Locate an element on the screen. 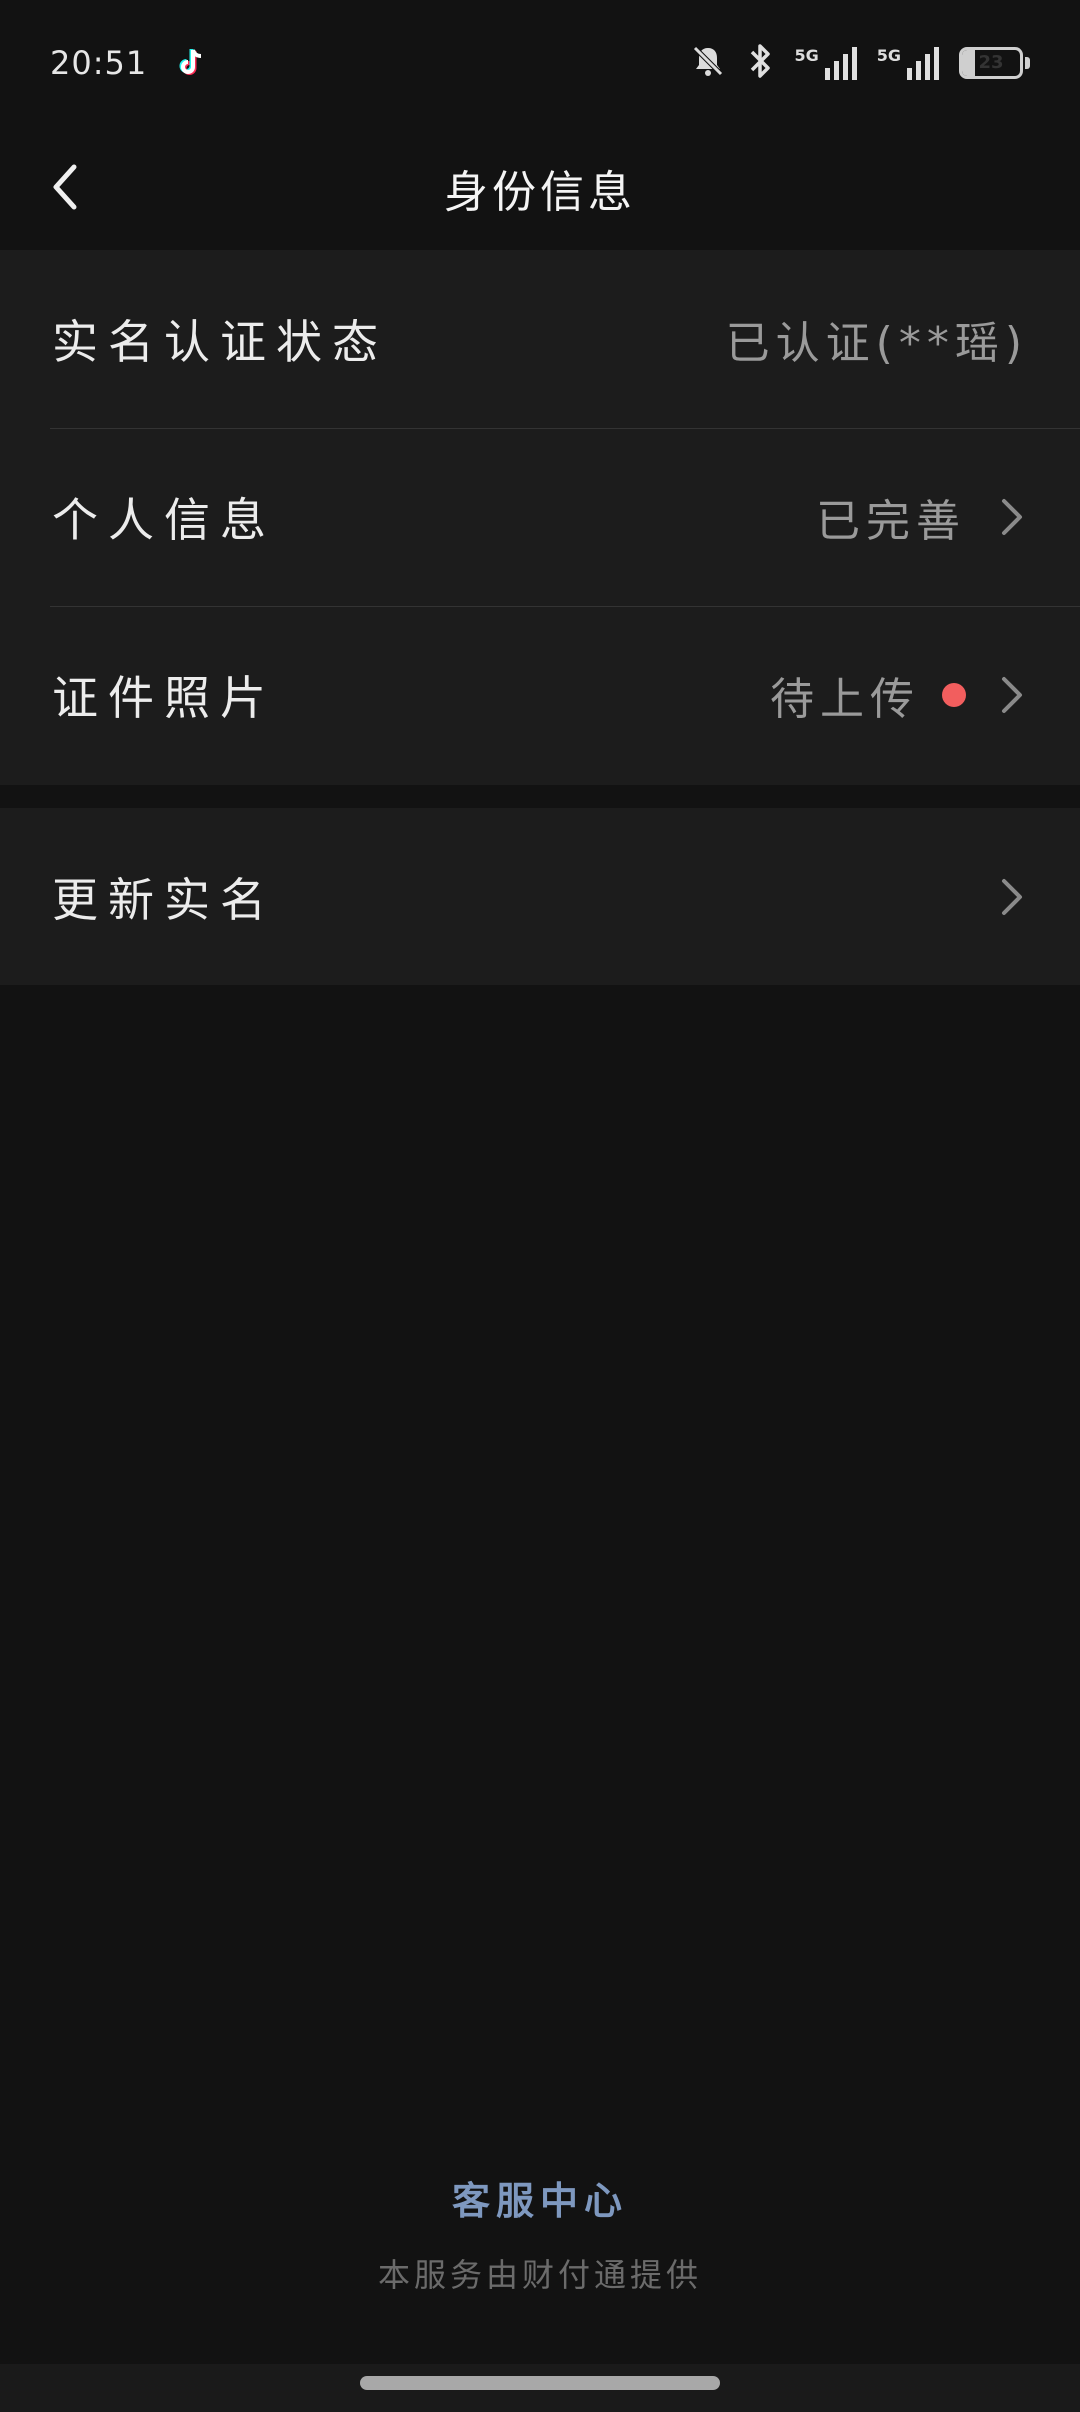 Image resolution: width=1080 pixels, height=2412 pixels. row-label: 实名认证状态 is located at coordinates (220, 342).